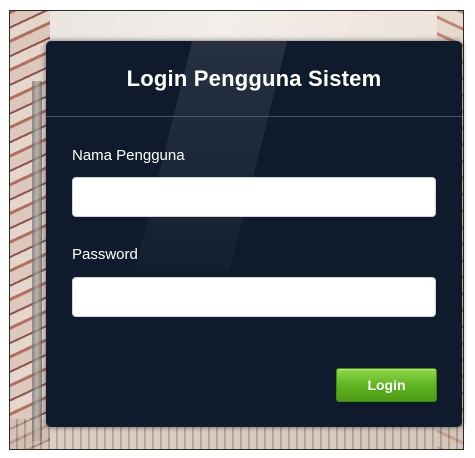  What do you see at coordinates (128, 155) in the screenshot?
I see `username-label: Nama Pengguna` at bounding box center [128, 155].